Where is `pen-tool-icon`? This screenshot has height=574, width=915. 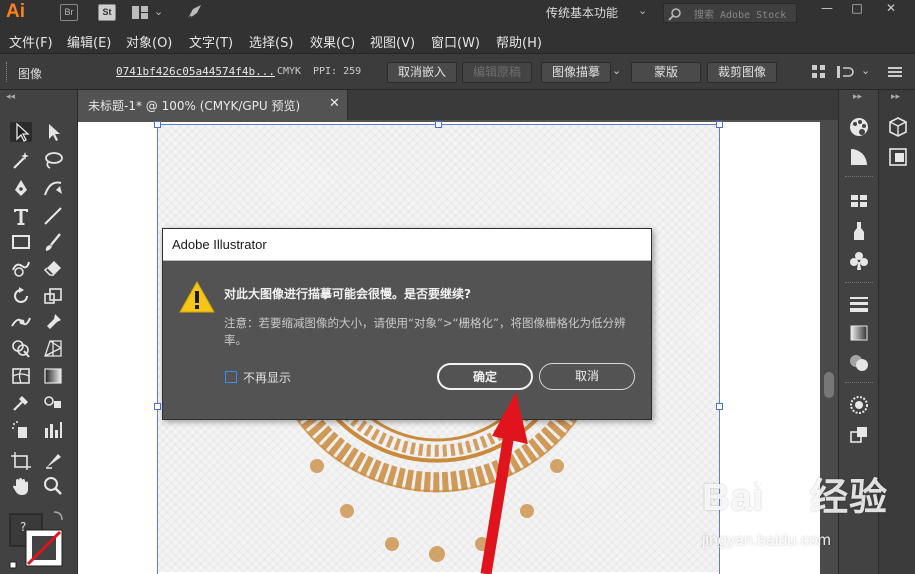
pen-tool-icon is located at coordinates (21, 188).